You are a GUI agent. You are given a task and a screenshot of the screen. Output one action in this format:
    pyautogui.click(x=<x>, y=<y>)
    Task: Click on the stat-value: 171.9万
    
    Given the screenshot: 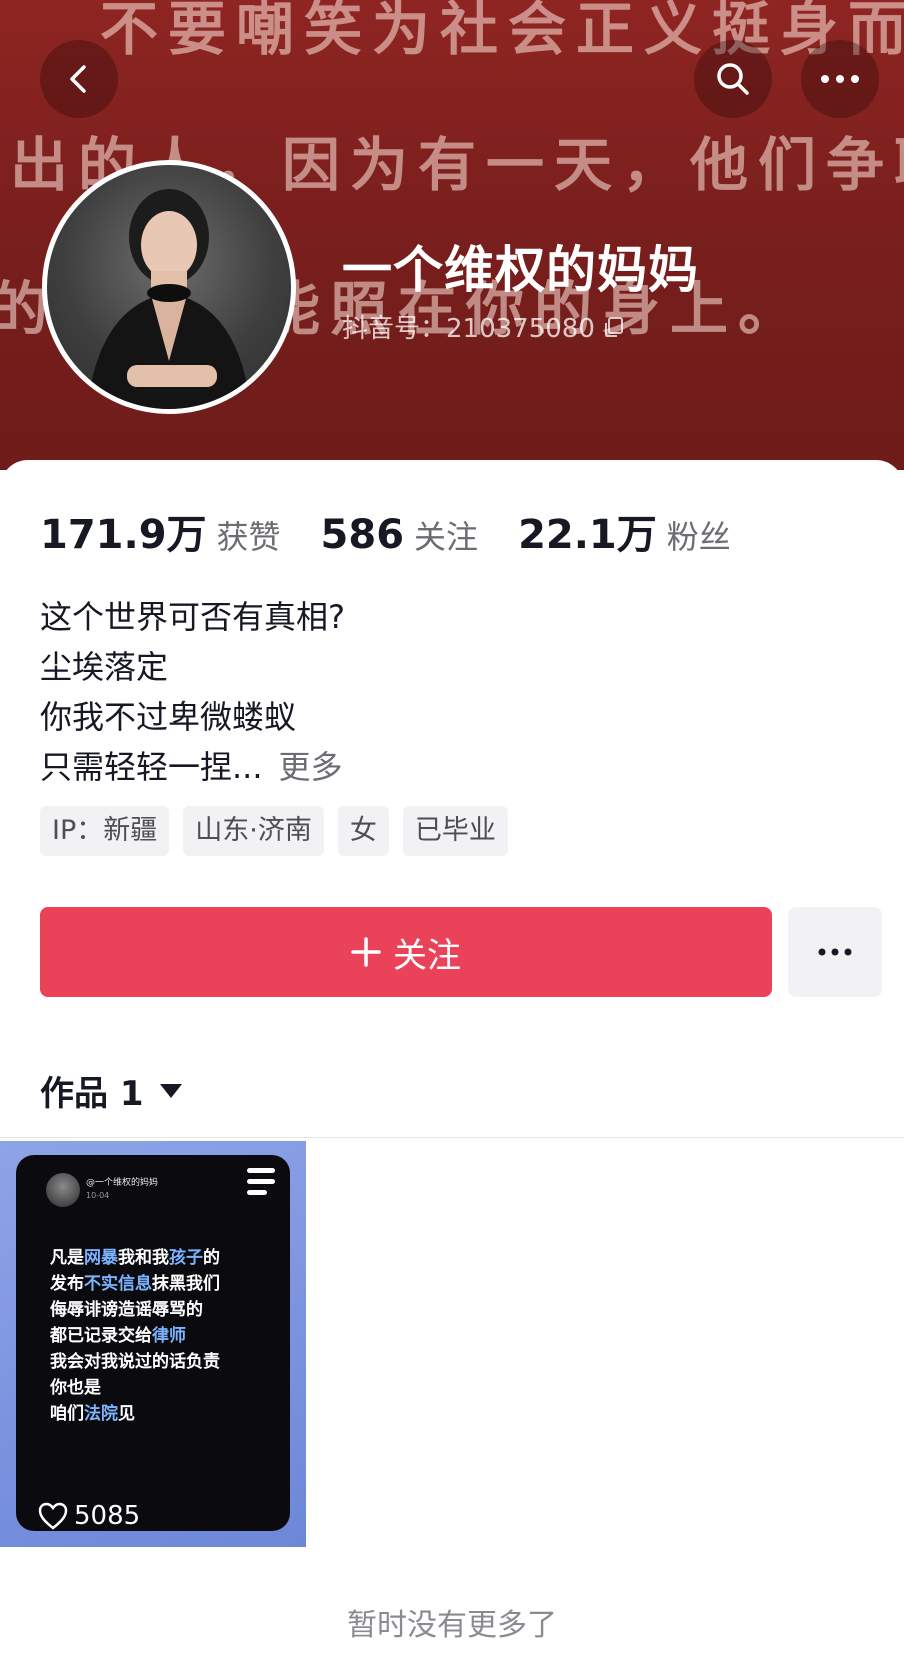 What is the action you would take?
    pyautogui.click(x=123, y=535)
    